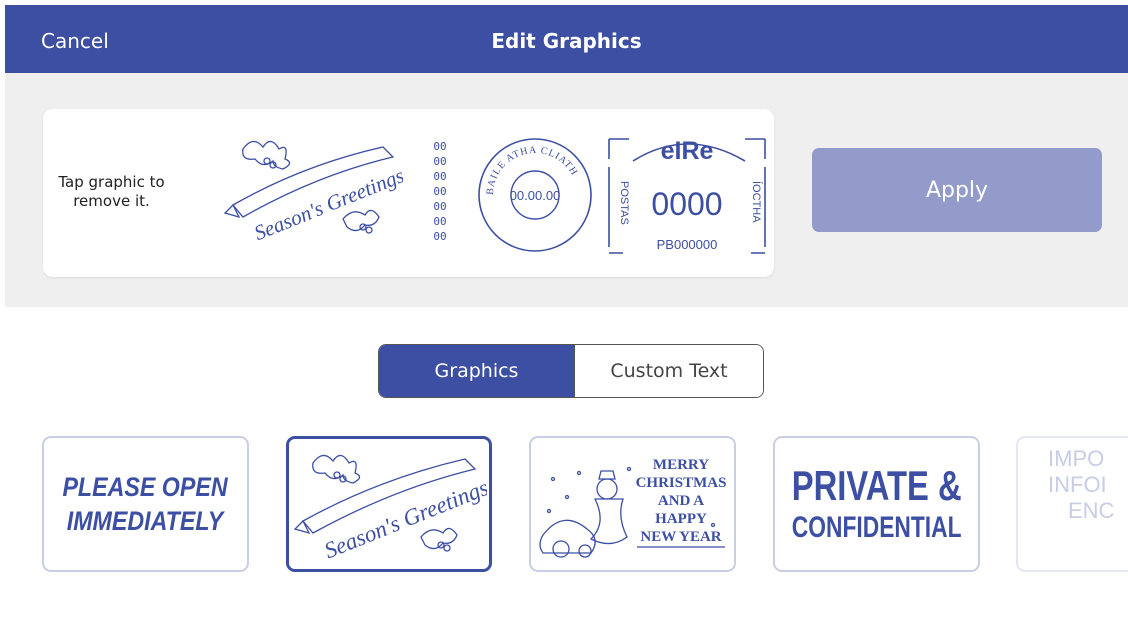 Image resolution: width=1128 pixels, height=643 pixels. Describe the element at coordinates (680, 537) in the screenshot. I see `tile-line: NEW YEAR` at that location.